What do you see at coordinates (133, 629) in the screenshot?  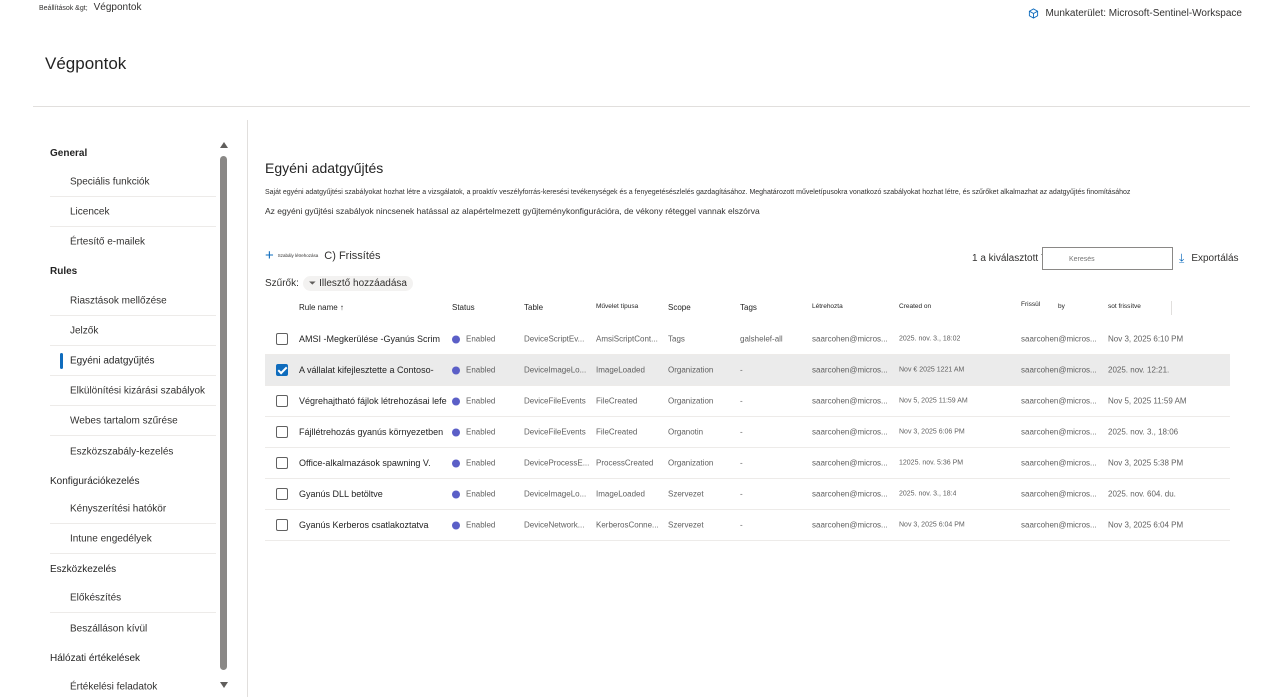 I see `sidebar-item-offboarding: Beszálláson kívül` at bounding box center [133, 629].